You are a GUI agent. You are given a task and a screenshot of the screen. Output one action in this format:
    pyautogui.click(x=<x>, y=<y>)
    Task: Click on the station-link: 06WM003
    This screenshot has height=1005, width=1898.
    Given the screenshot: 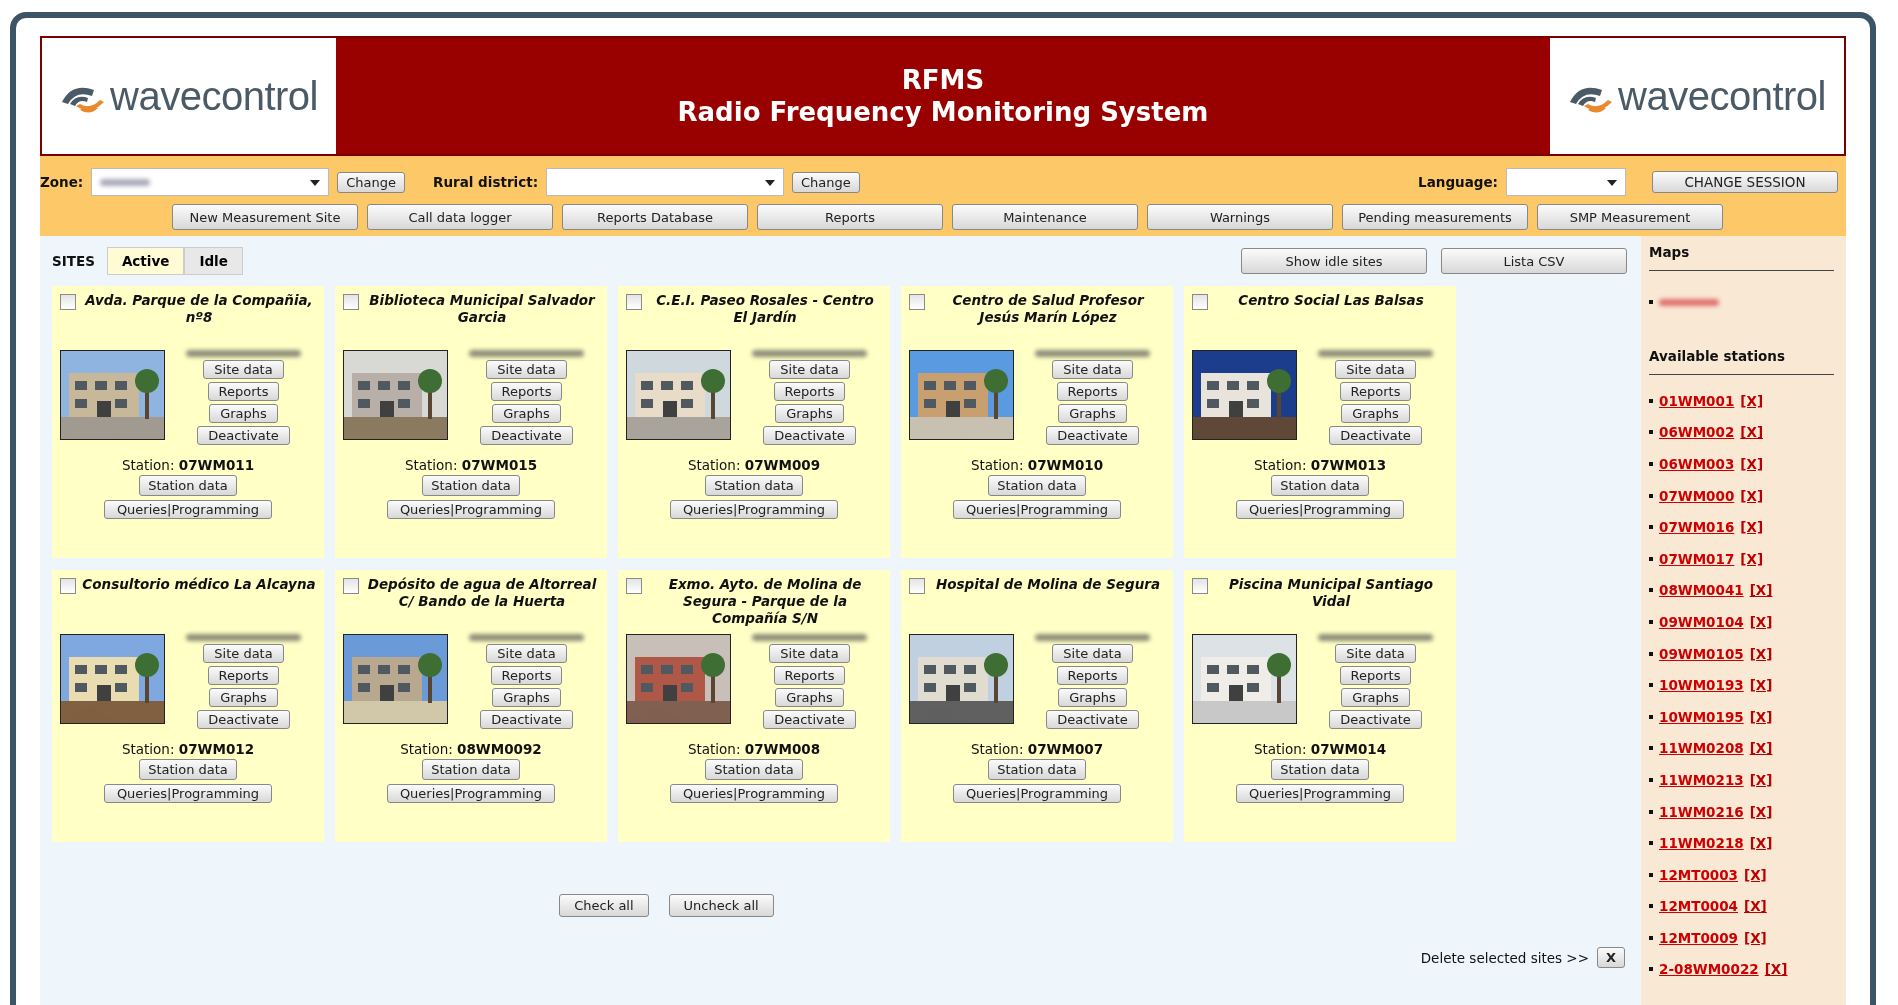 What is the action you would take?
    pyautogui.click(x=1697, y=464)
    